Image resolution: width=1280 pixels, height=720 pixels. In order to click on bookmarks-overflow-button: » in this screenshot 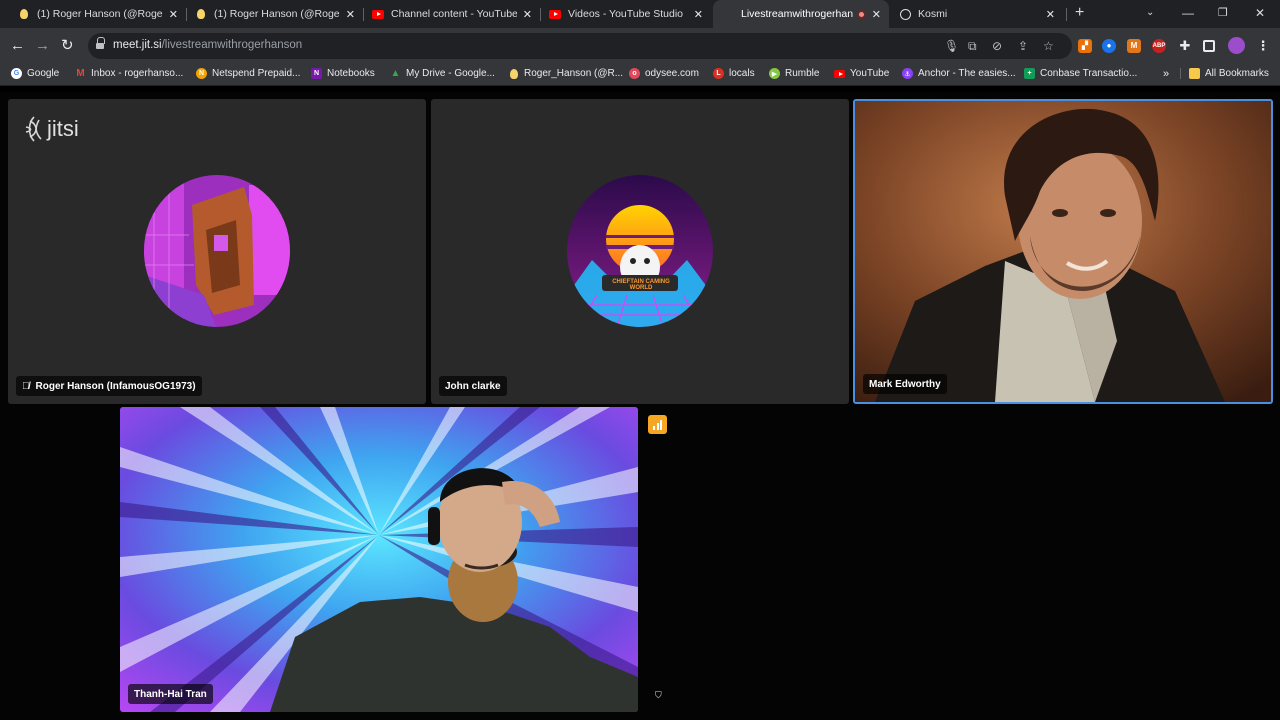, I will do `click(1166, 74)`.